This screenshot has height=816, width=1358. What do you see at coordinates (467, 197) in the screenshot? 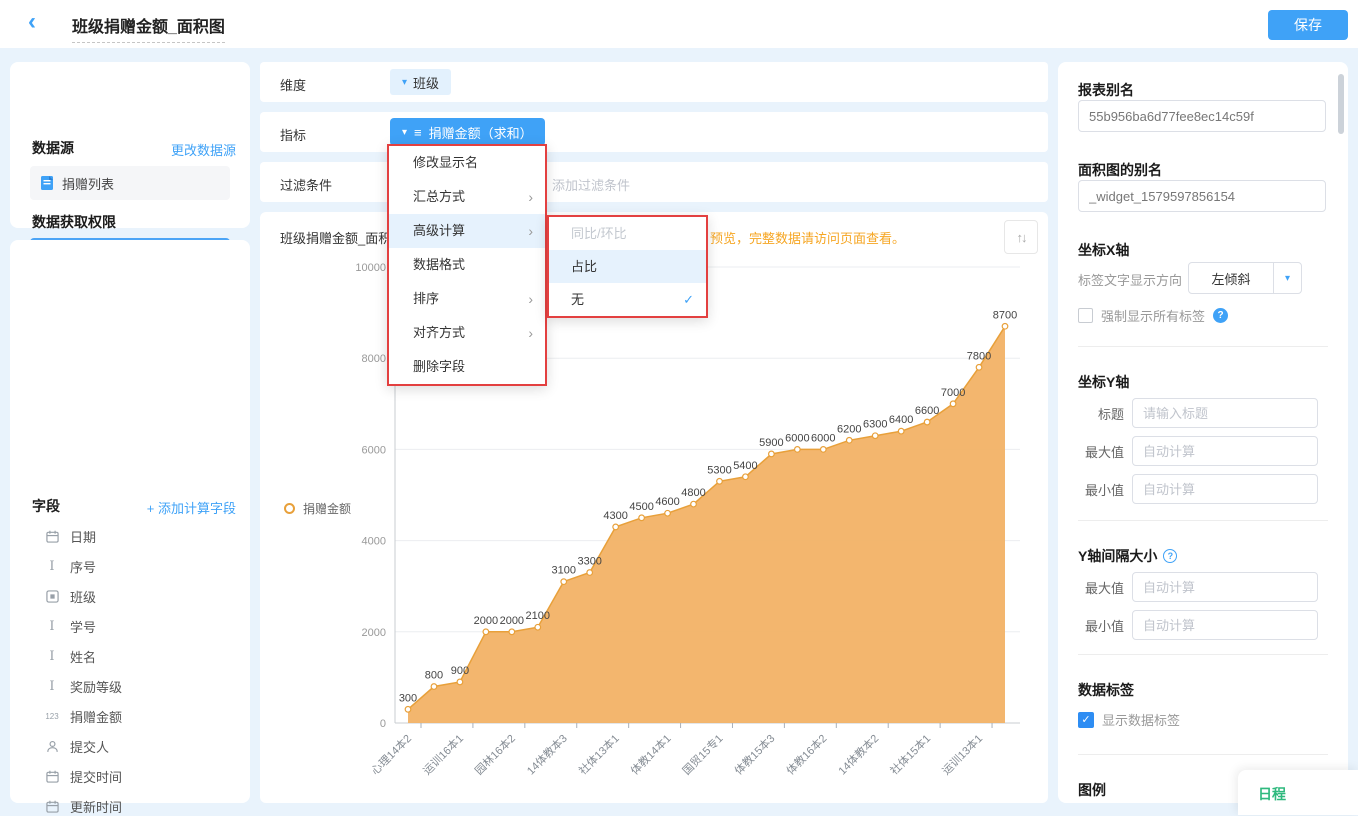
I see `menu-item-aggregation: 汇总方式 ›` at bounding box center [467, 197].